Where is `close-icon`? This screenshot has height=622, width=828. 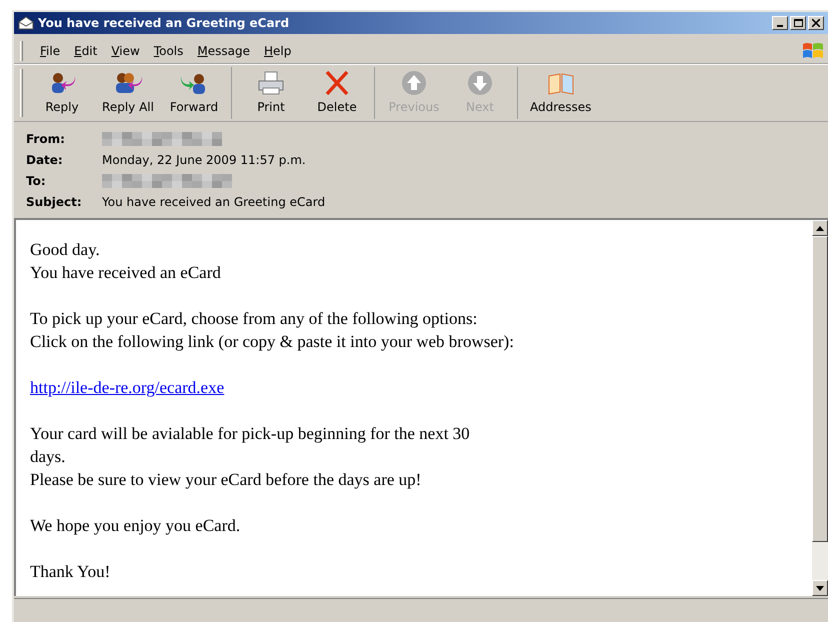
close-icon is located at coordinates (816, 23).